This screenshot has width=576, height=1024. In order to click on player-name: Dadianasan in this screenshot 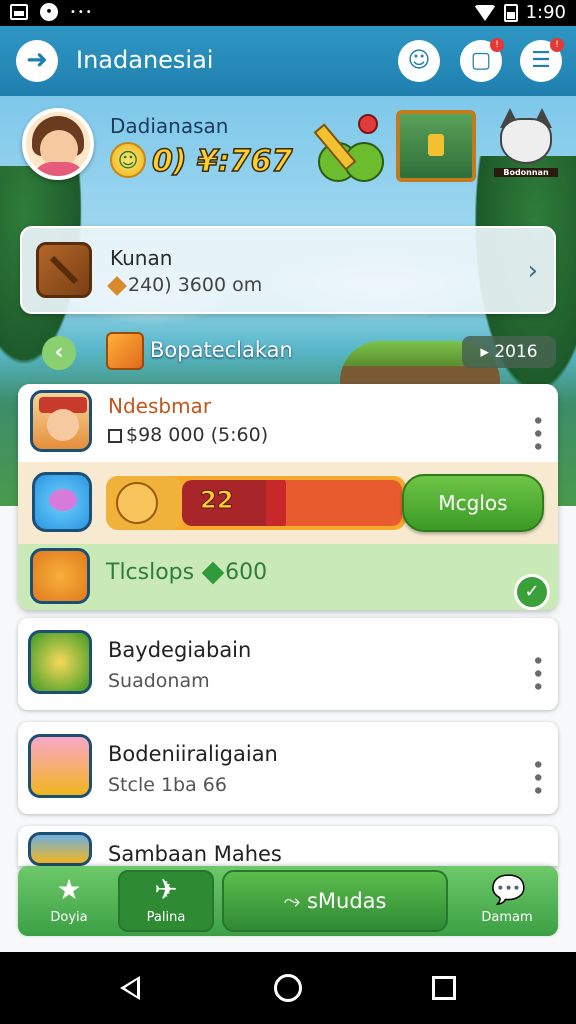, I will do `click(169, 126)`.